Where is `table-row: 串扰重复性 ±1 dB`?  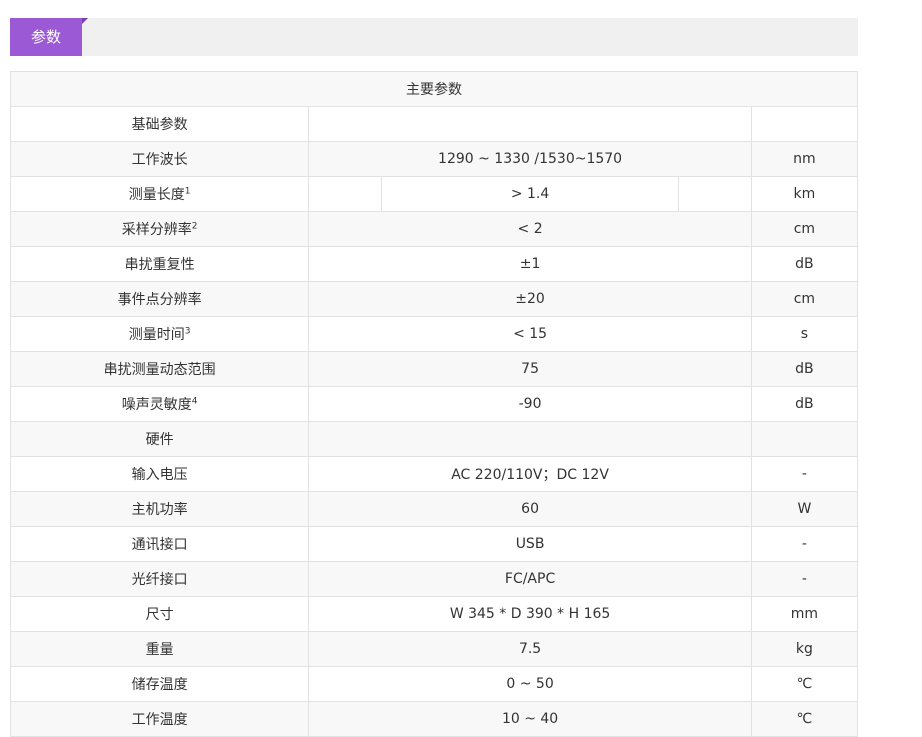 table-row: 串扰重复性 ±1 dB is located at coordinates (434, 264).